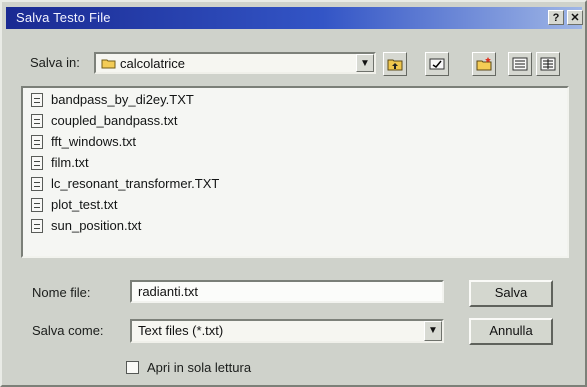 The height and width of the screenshot is (387, 587). I want to click on list-view-icon, so click(520, 64).